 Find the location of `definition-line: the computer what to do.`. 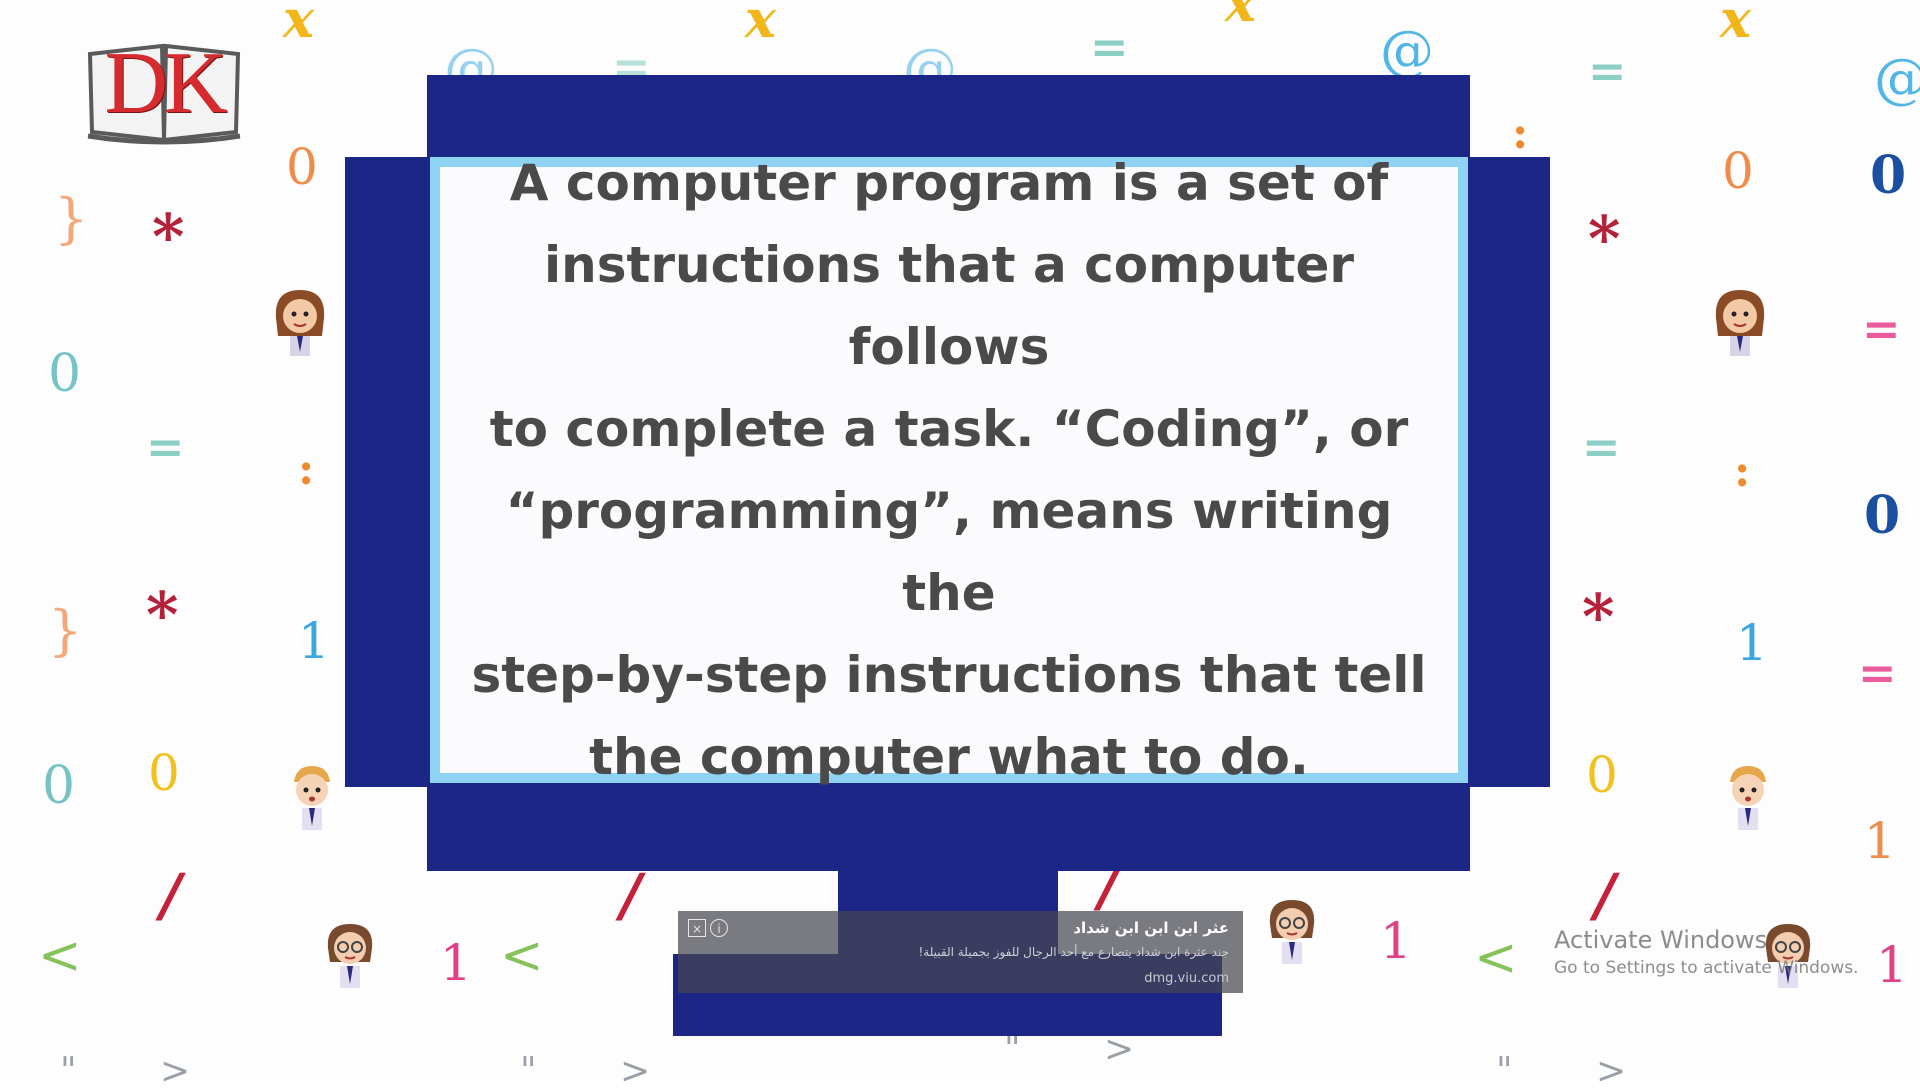

definition-line: the computer what to do. is located at coordinates (949, 757).